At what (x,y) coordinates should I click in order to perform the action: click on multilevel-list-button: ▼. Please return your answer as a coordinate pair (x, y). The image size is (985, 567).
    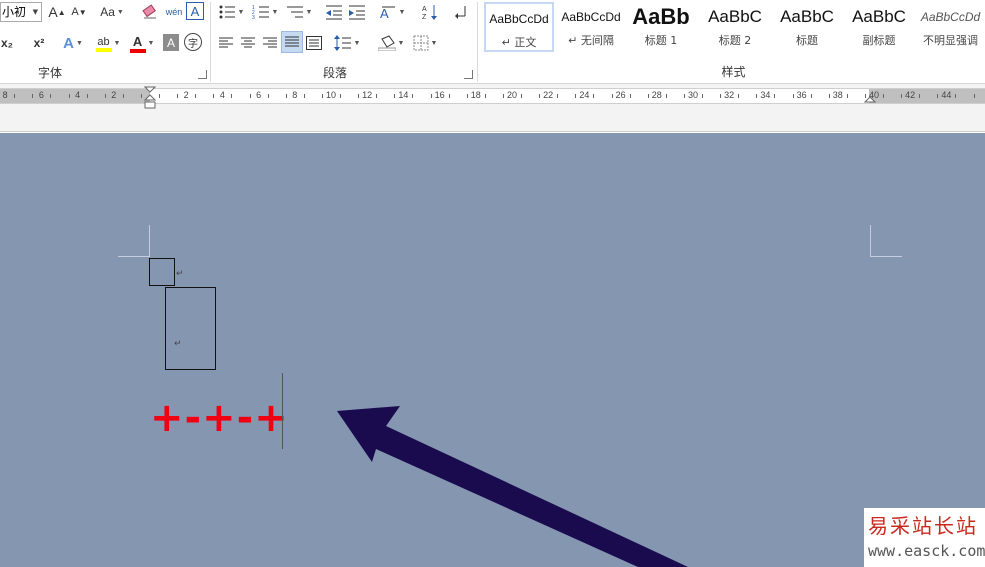
    Looking at the image, I should click on (299, 12).